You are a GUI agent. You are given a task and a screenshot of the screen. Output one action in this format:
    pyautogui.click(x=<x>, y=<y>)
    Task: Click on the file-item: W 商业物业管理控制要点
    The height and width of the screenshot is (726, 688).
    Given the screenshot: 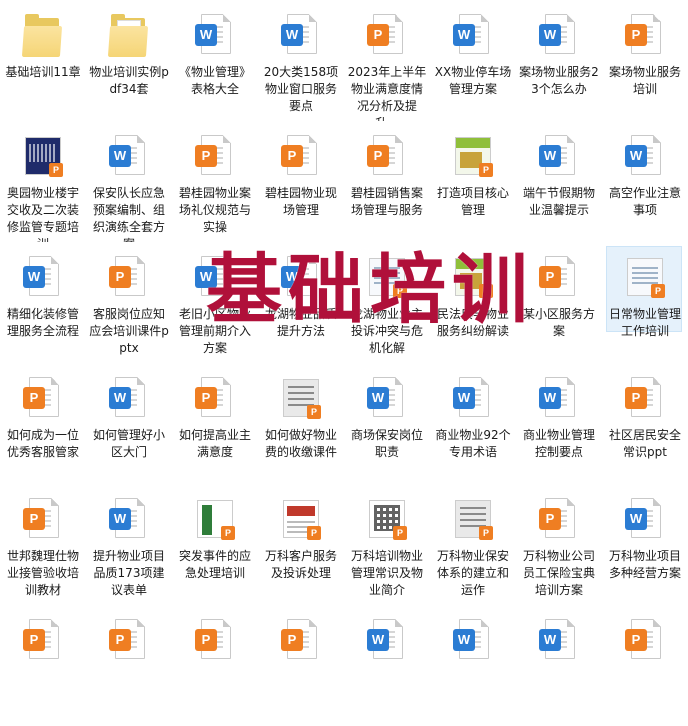 What is the action you would take?
    pyautogui.click(x=559, y=423)
    